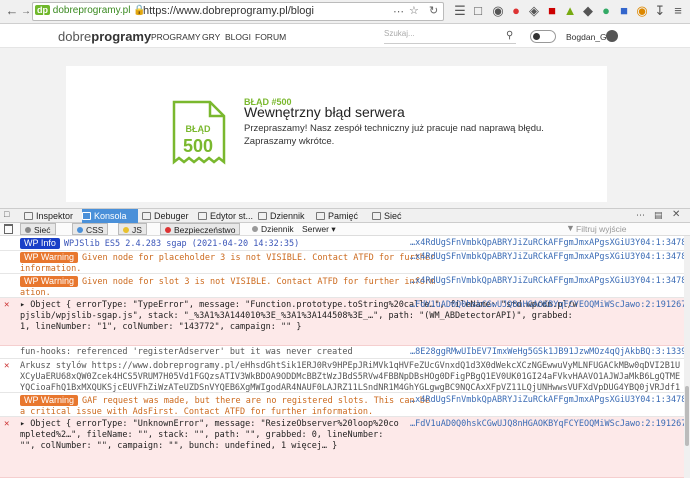  What do you see at coordinates (277, 229) in the screenshot?
I see `filter-label: Dziennik` at bounding box center [277, 229].